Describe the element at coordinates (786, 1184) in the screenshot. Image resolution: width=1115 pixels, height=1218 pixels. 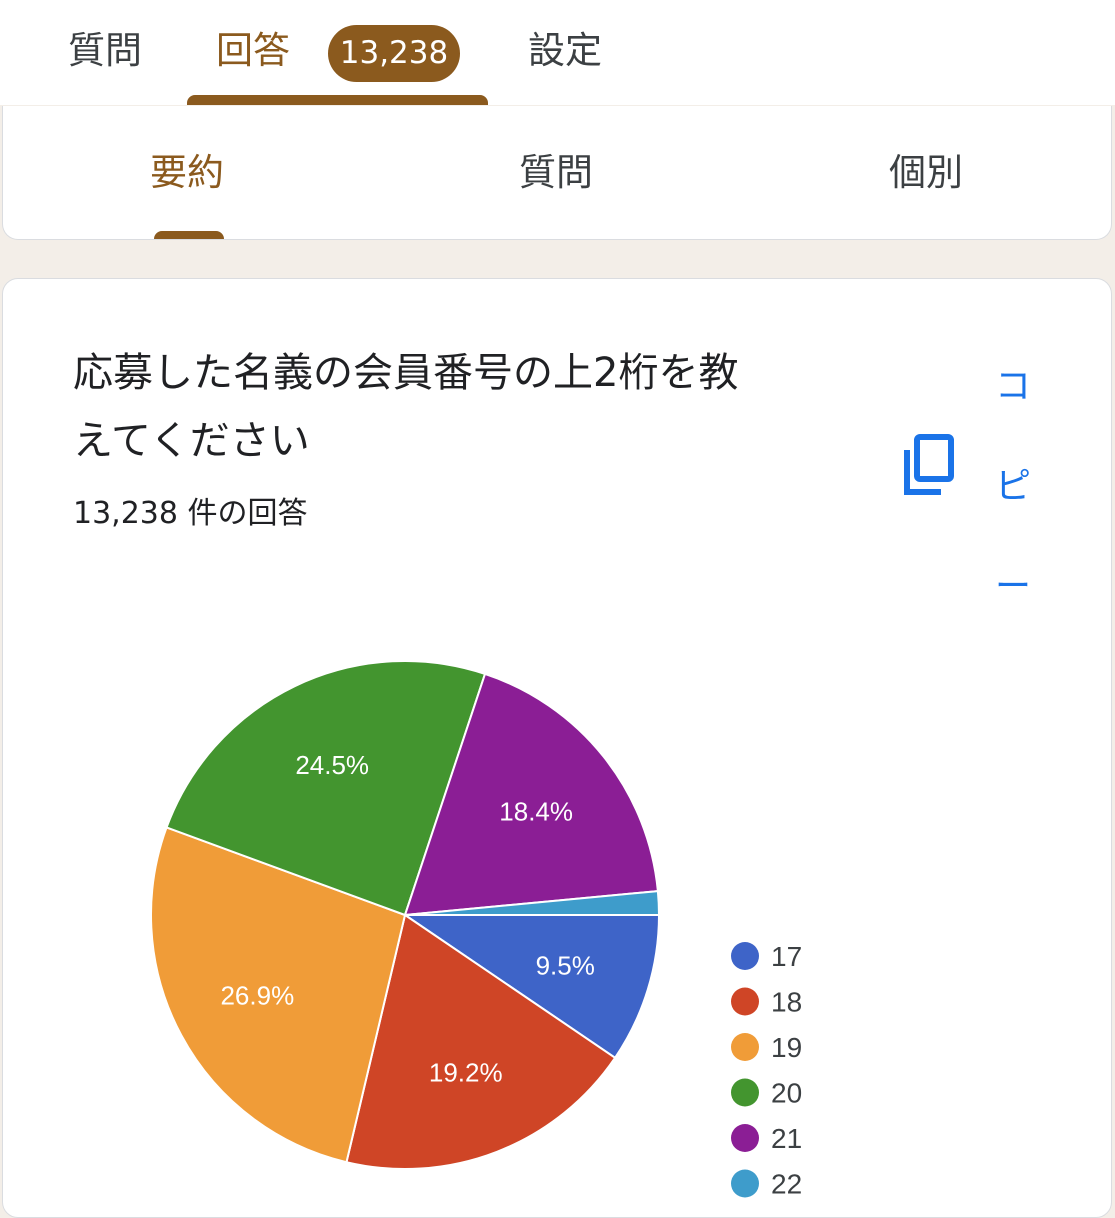
I see `legend-label-22: 22` at that location.